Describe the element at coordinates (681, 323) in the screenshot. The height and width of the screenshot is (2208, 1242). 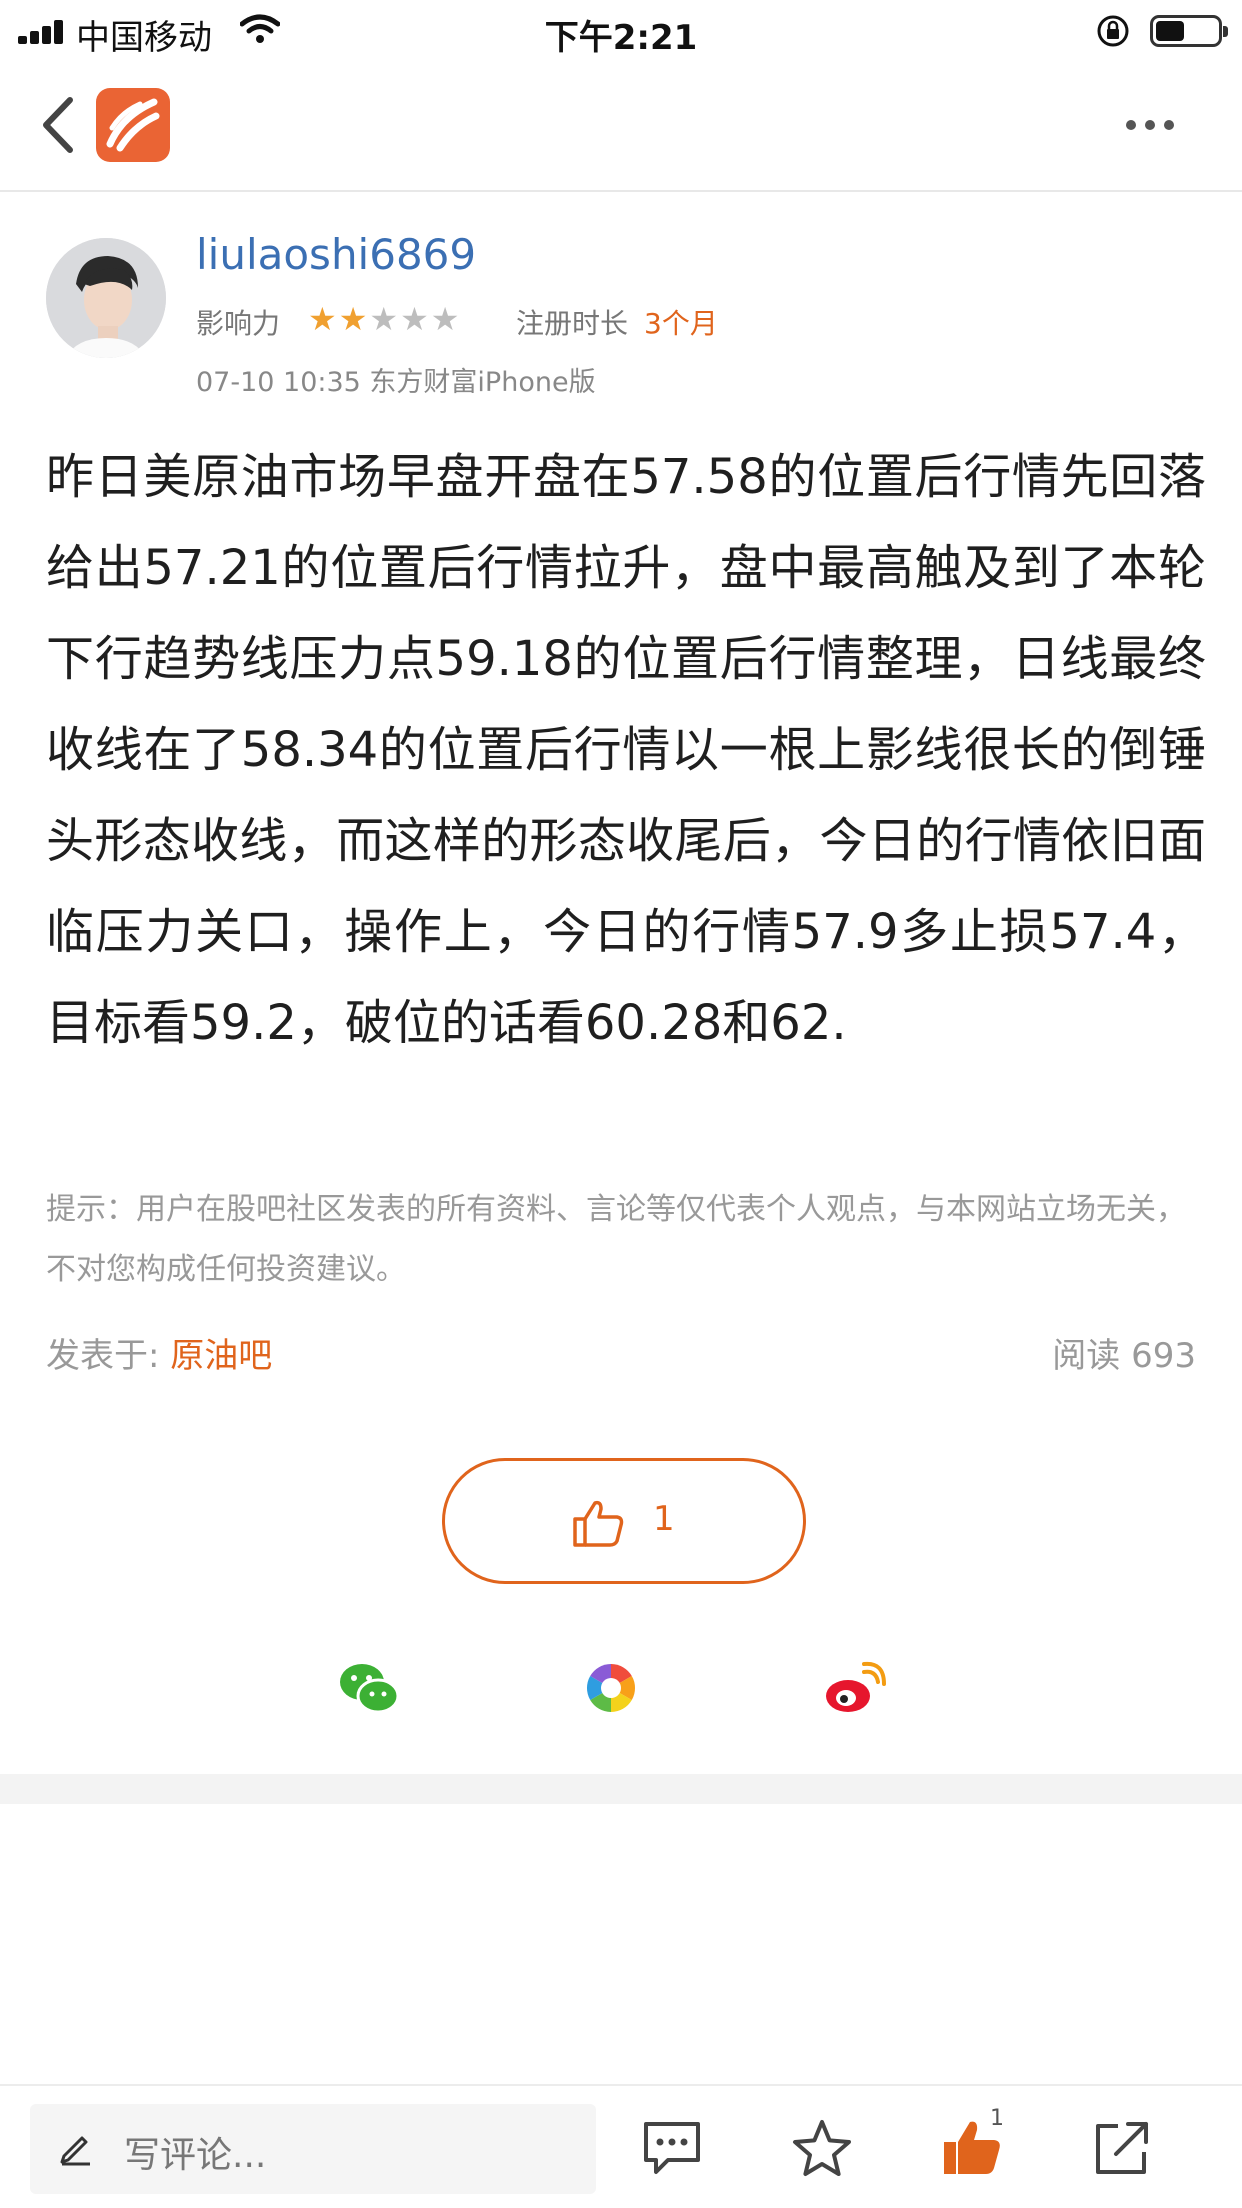
I see `registration-value: 3个月` at that location.